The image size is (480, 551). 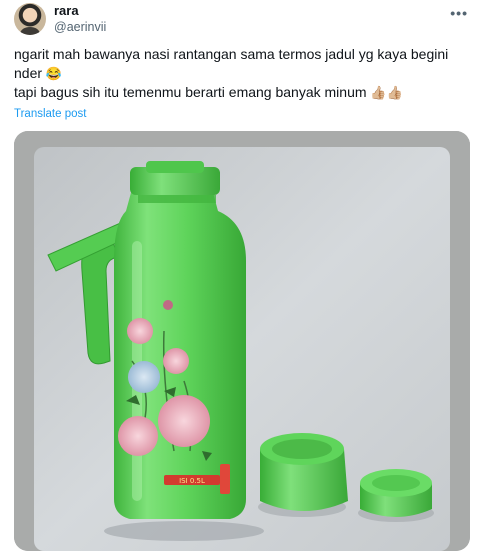 I want to click on laughing-emoji-icon: 😂, so click(x=54, y=73).